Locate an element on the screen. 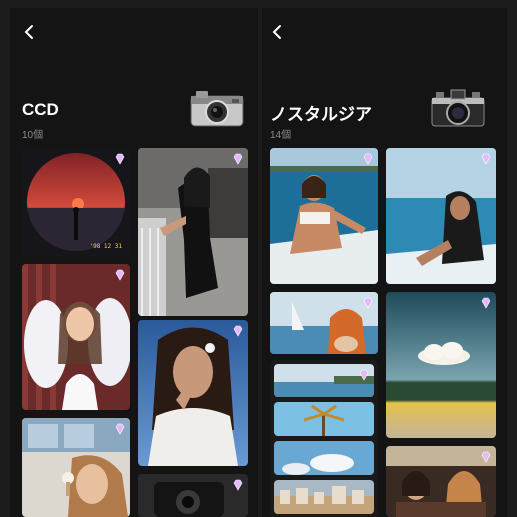 The height and width of the screenshot is (517, 517). sailboat-hair-photo is located at coordinates (324, 323).